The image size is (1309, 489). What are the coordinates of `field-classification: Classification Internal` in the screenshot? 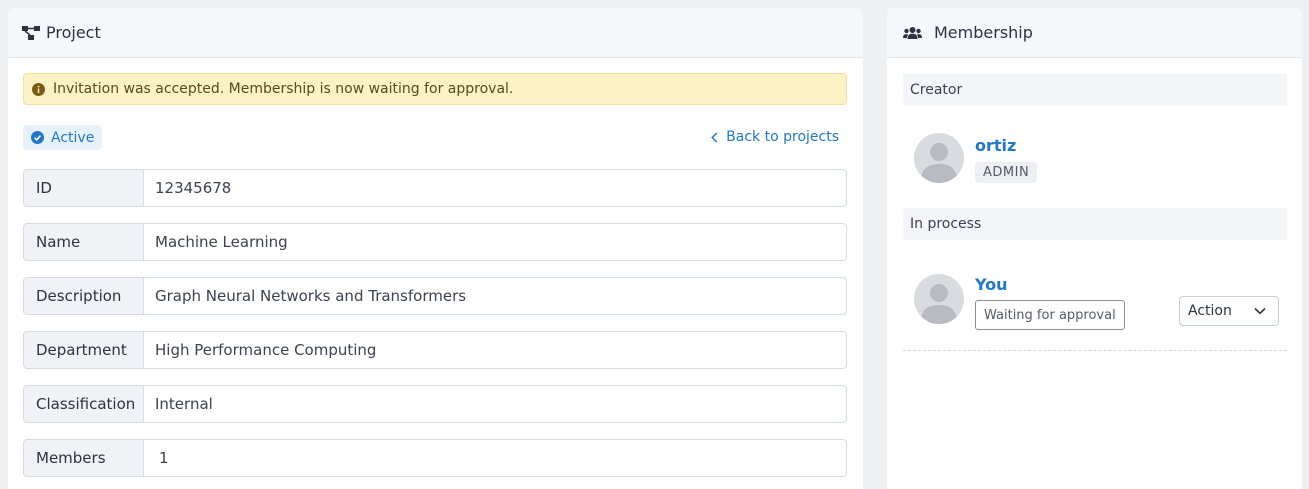 It's located at (435, 404).